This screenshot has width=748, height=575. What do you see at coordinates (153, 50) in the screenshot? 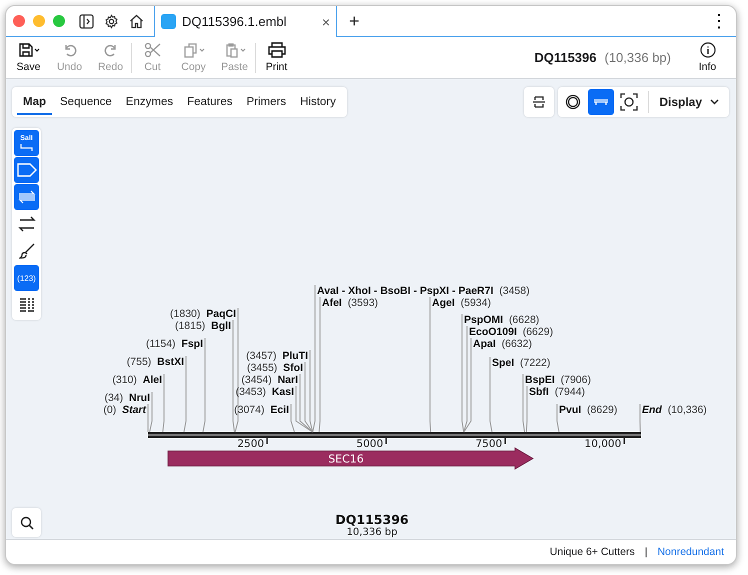
I see `scissors-icon` at bounding box center [153, 50].